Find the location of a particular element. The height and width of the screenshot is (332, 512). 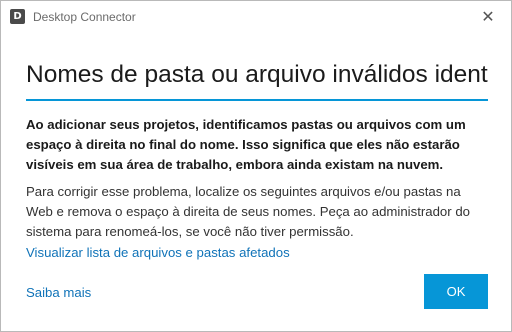

close-button: ✕ is located at coordinates (488, 17).